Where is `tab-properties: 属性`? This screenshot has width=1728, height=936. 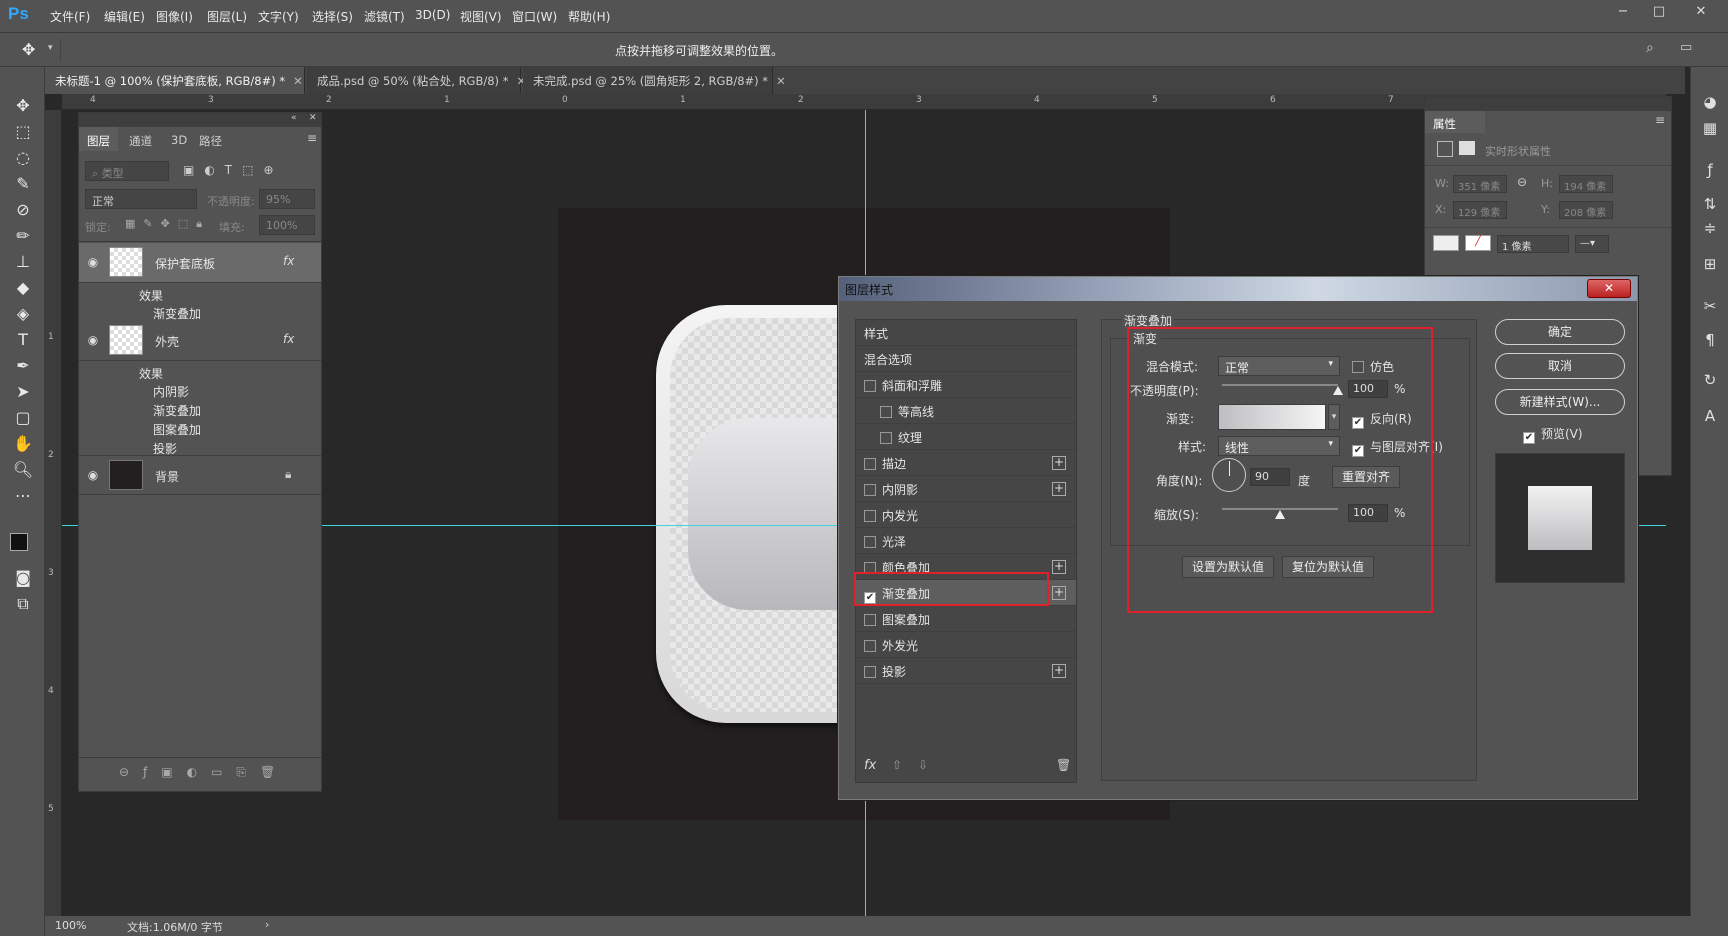
tab-properties: 属性 is located at coordinates (1455, 122).